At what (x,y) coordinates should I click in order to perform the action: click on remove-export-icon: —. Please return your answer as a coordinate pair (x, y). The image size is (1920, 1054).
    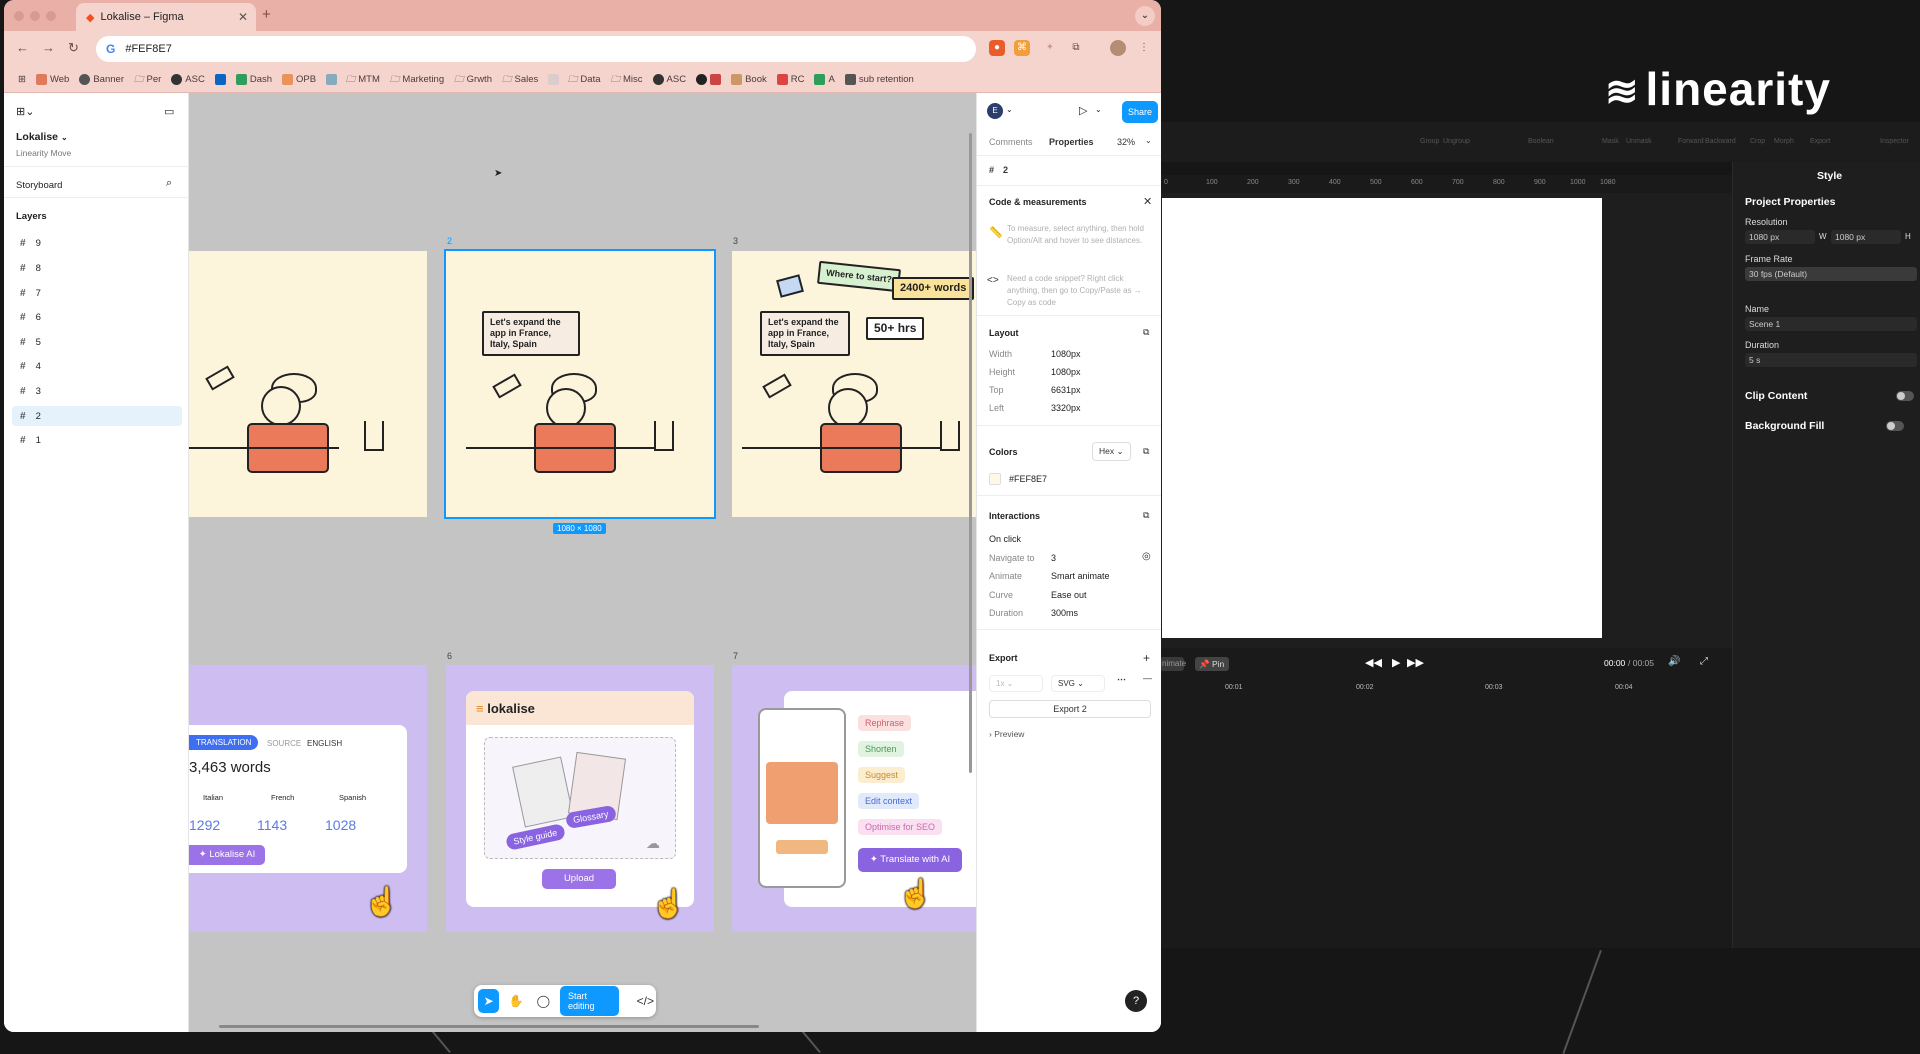
    Looking at the image, I should click on (1147, 678).